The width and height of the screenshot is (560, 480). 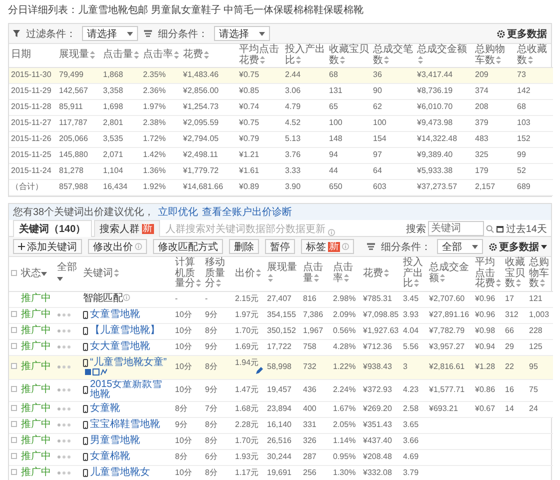 What do you see at coordinates (447, 389) in the screenshot?
I see `table-cell: ¥1,577.71` at bounding box center [447, 389].